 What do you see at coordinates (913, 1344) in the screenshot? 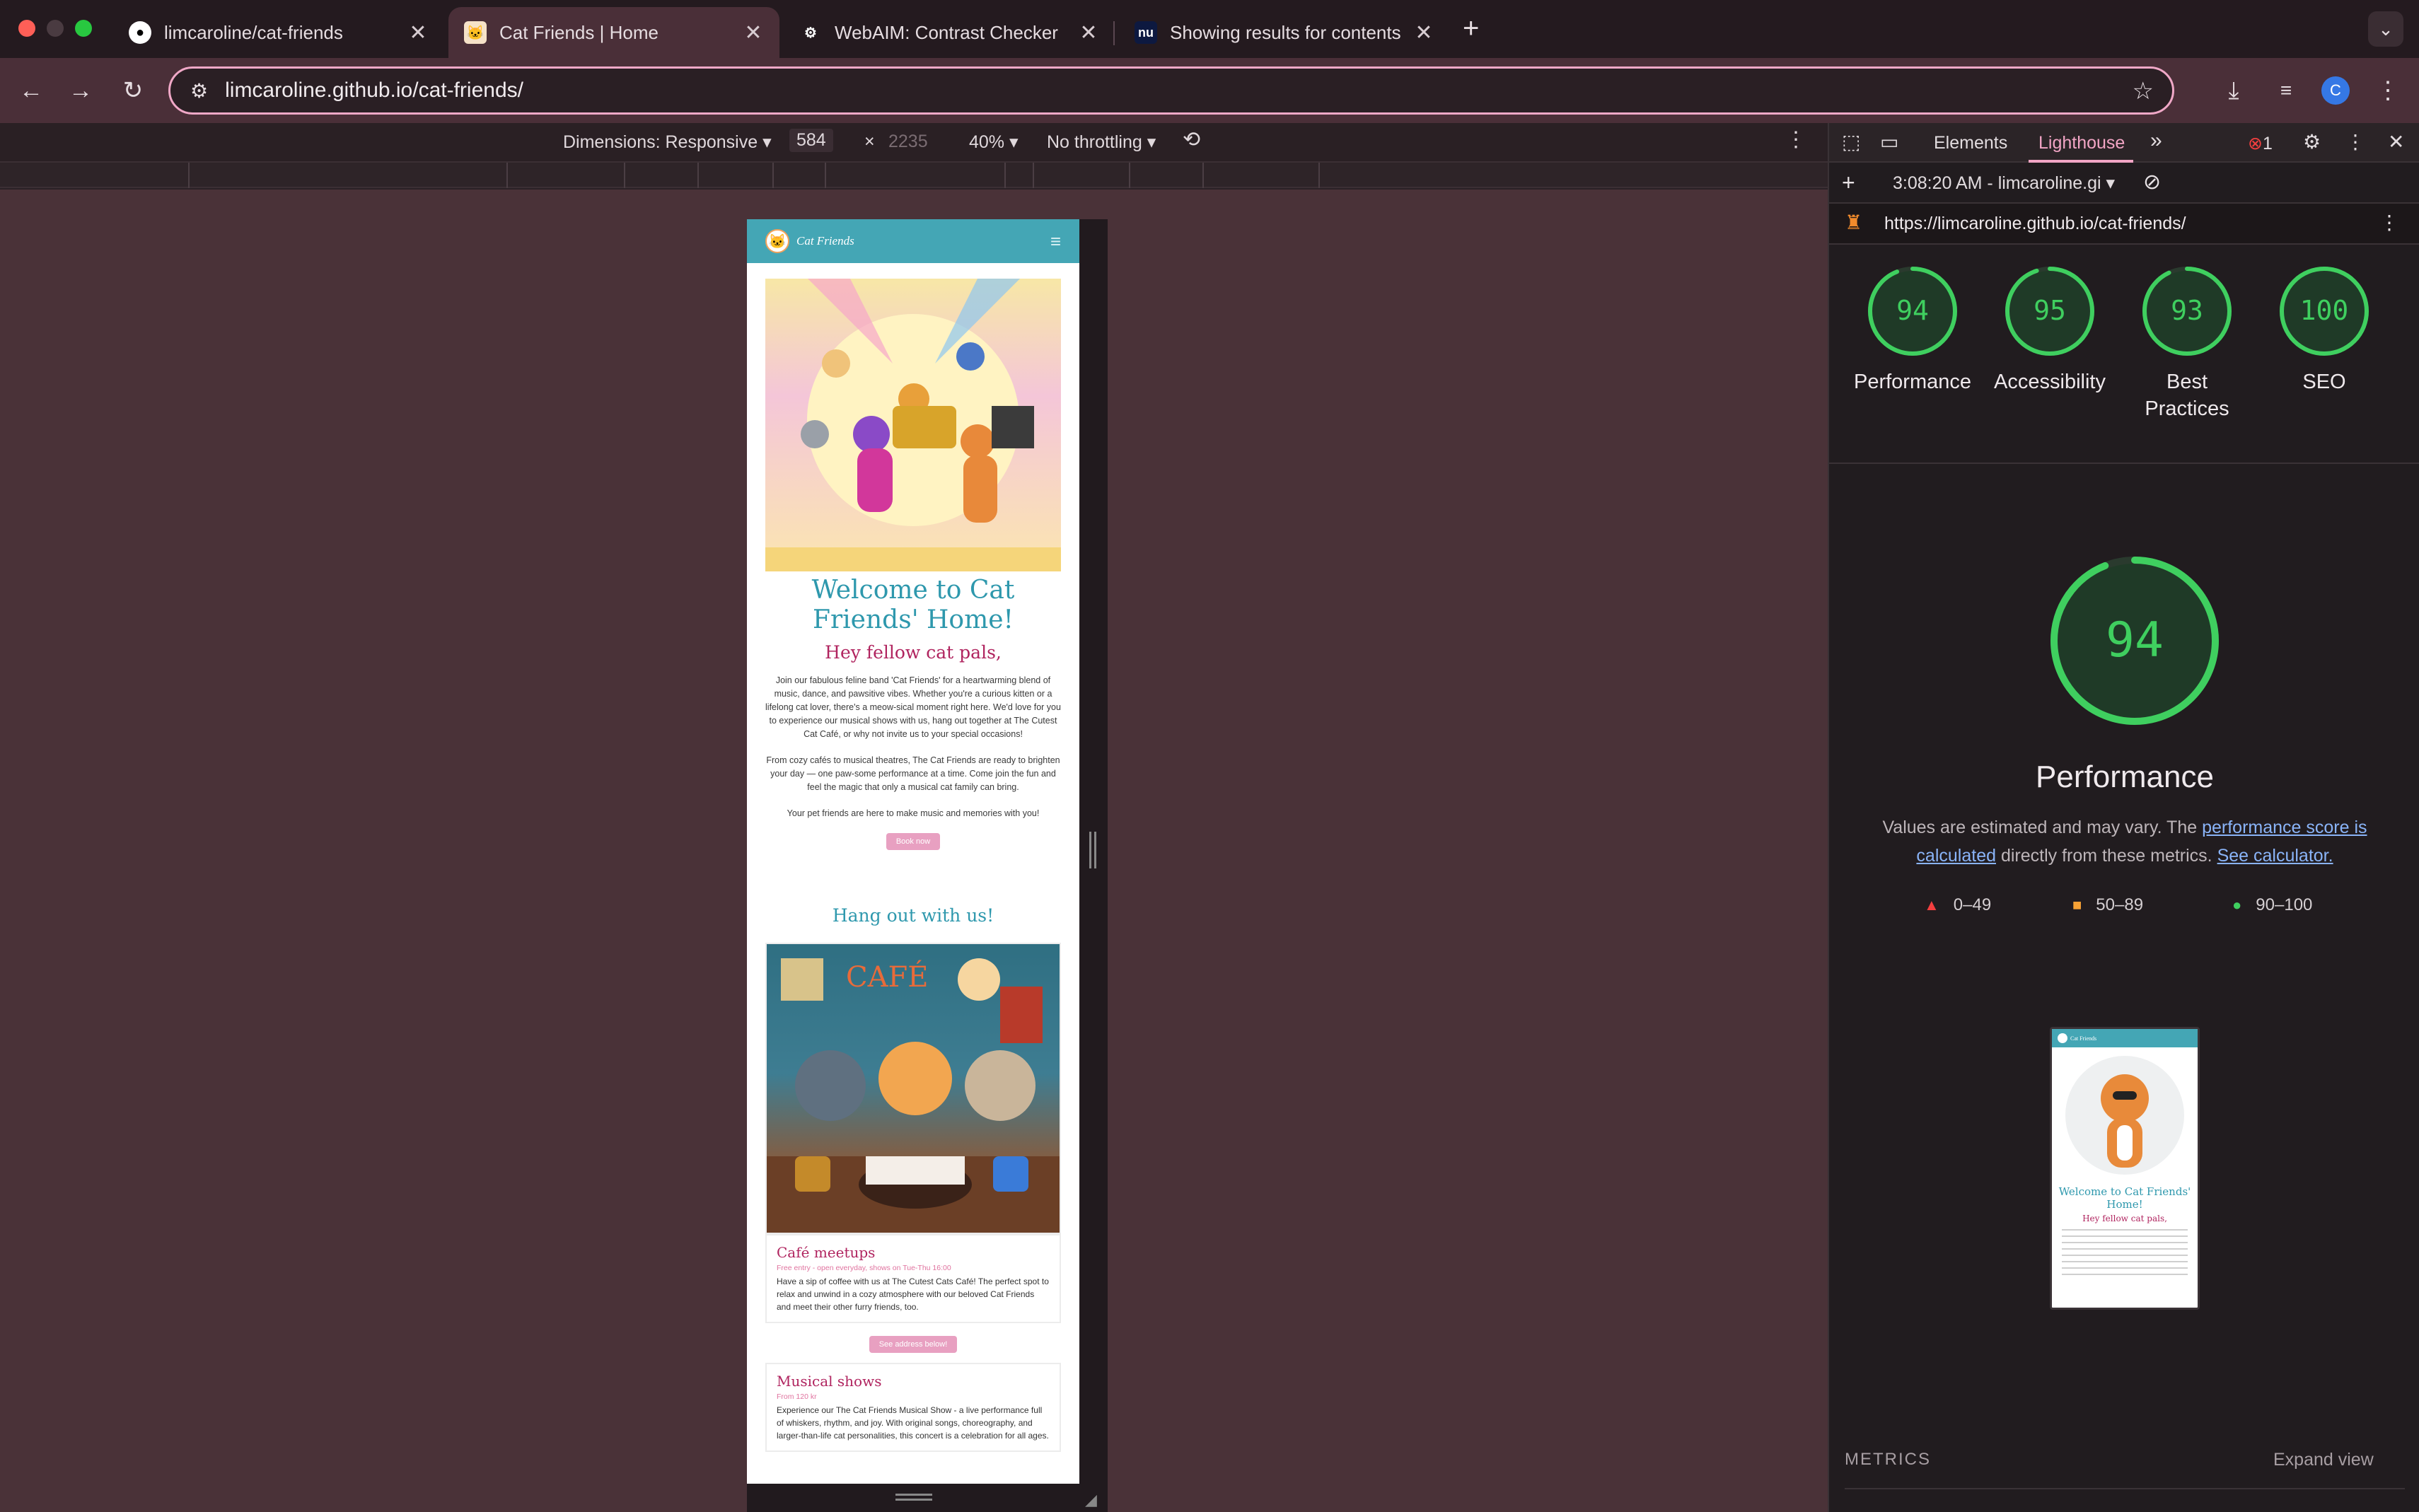
I see `see-address-button: See address below!` at bounding box center [913, 1344].